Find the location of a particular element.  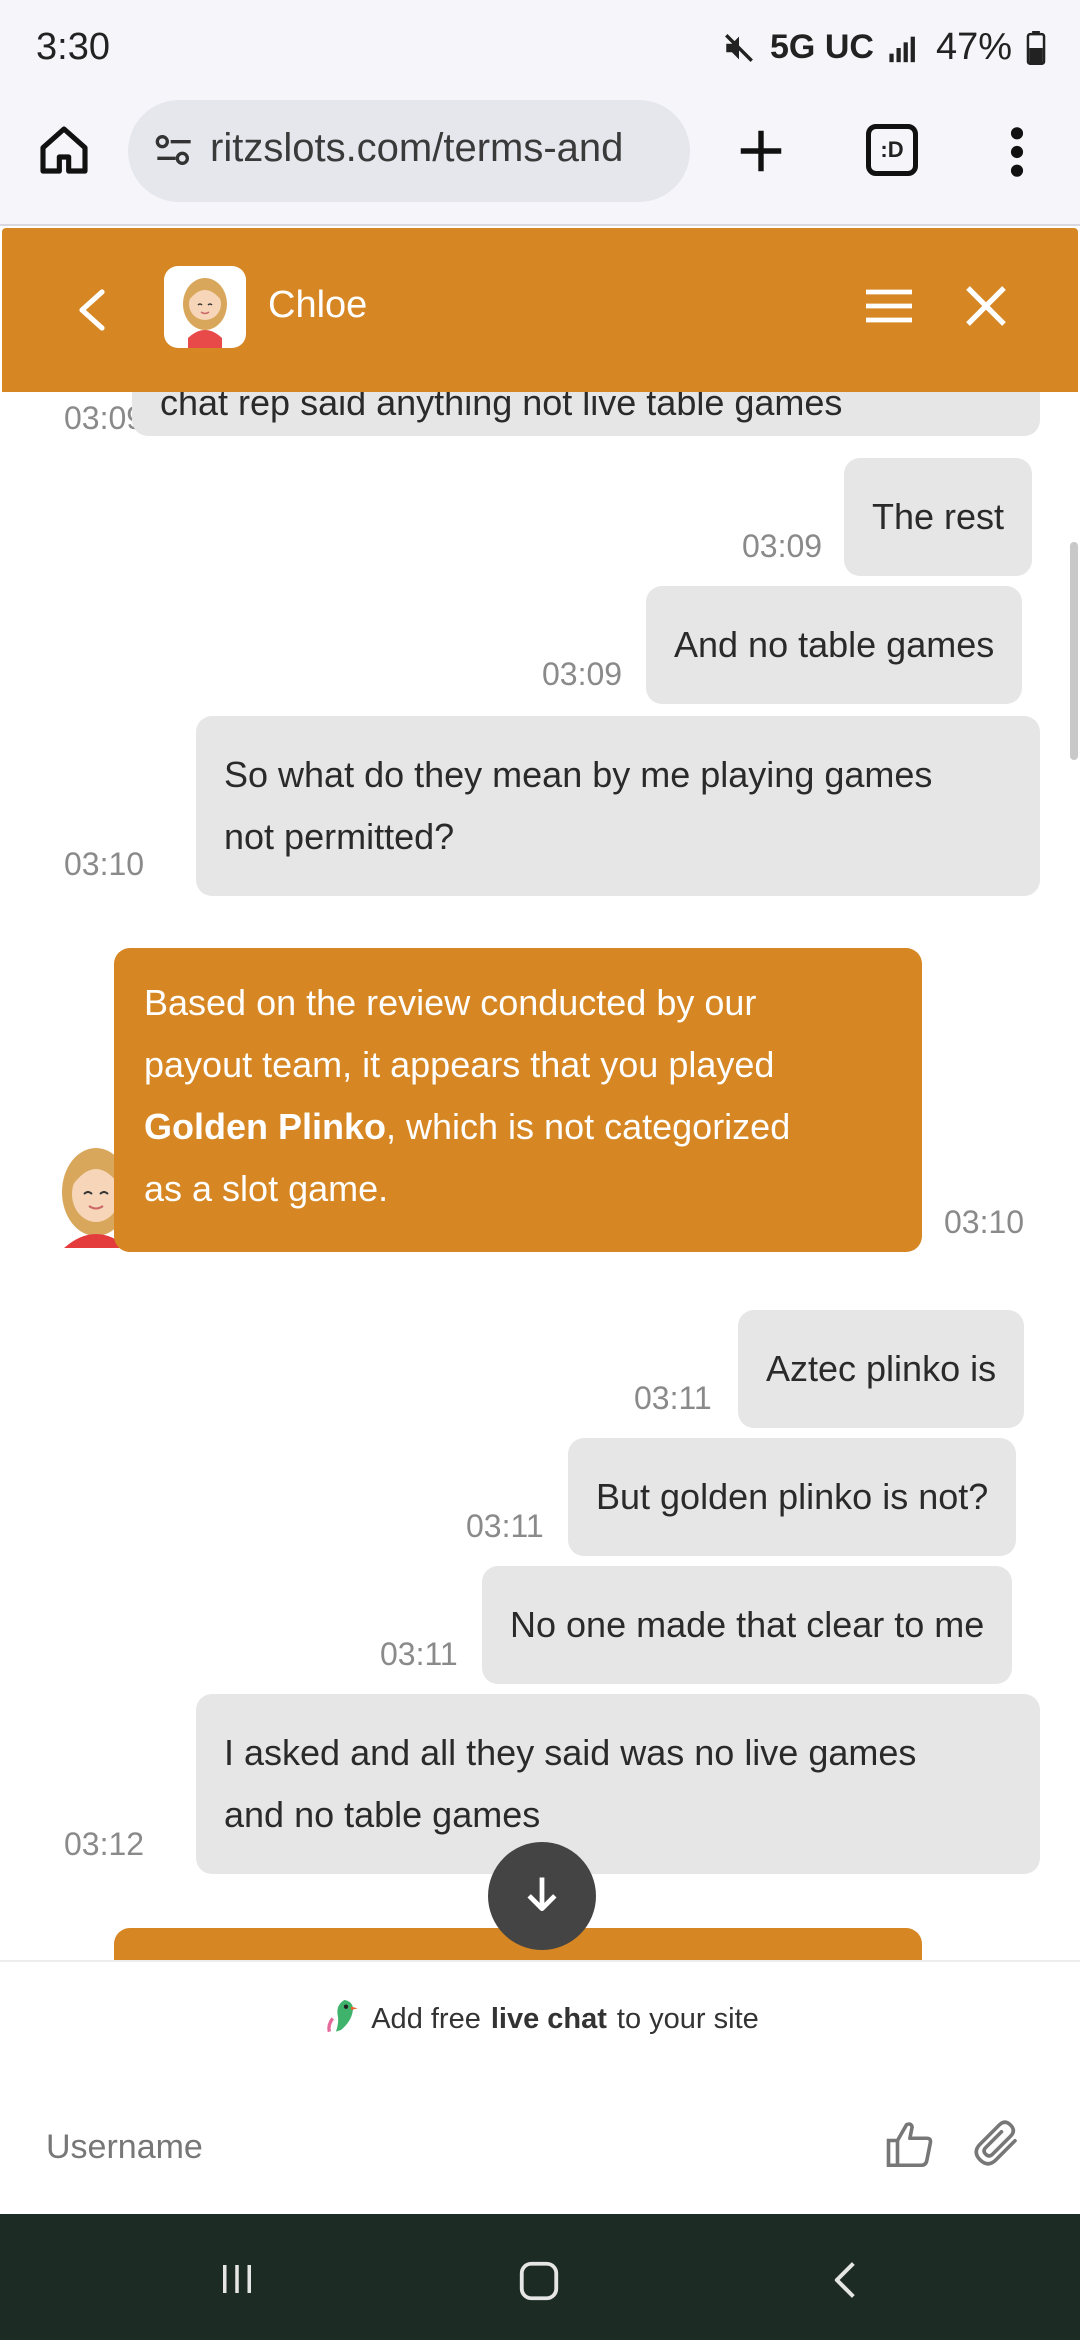

message-text-line: and no table games is located at coordinates (382, 1814).